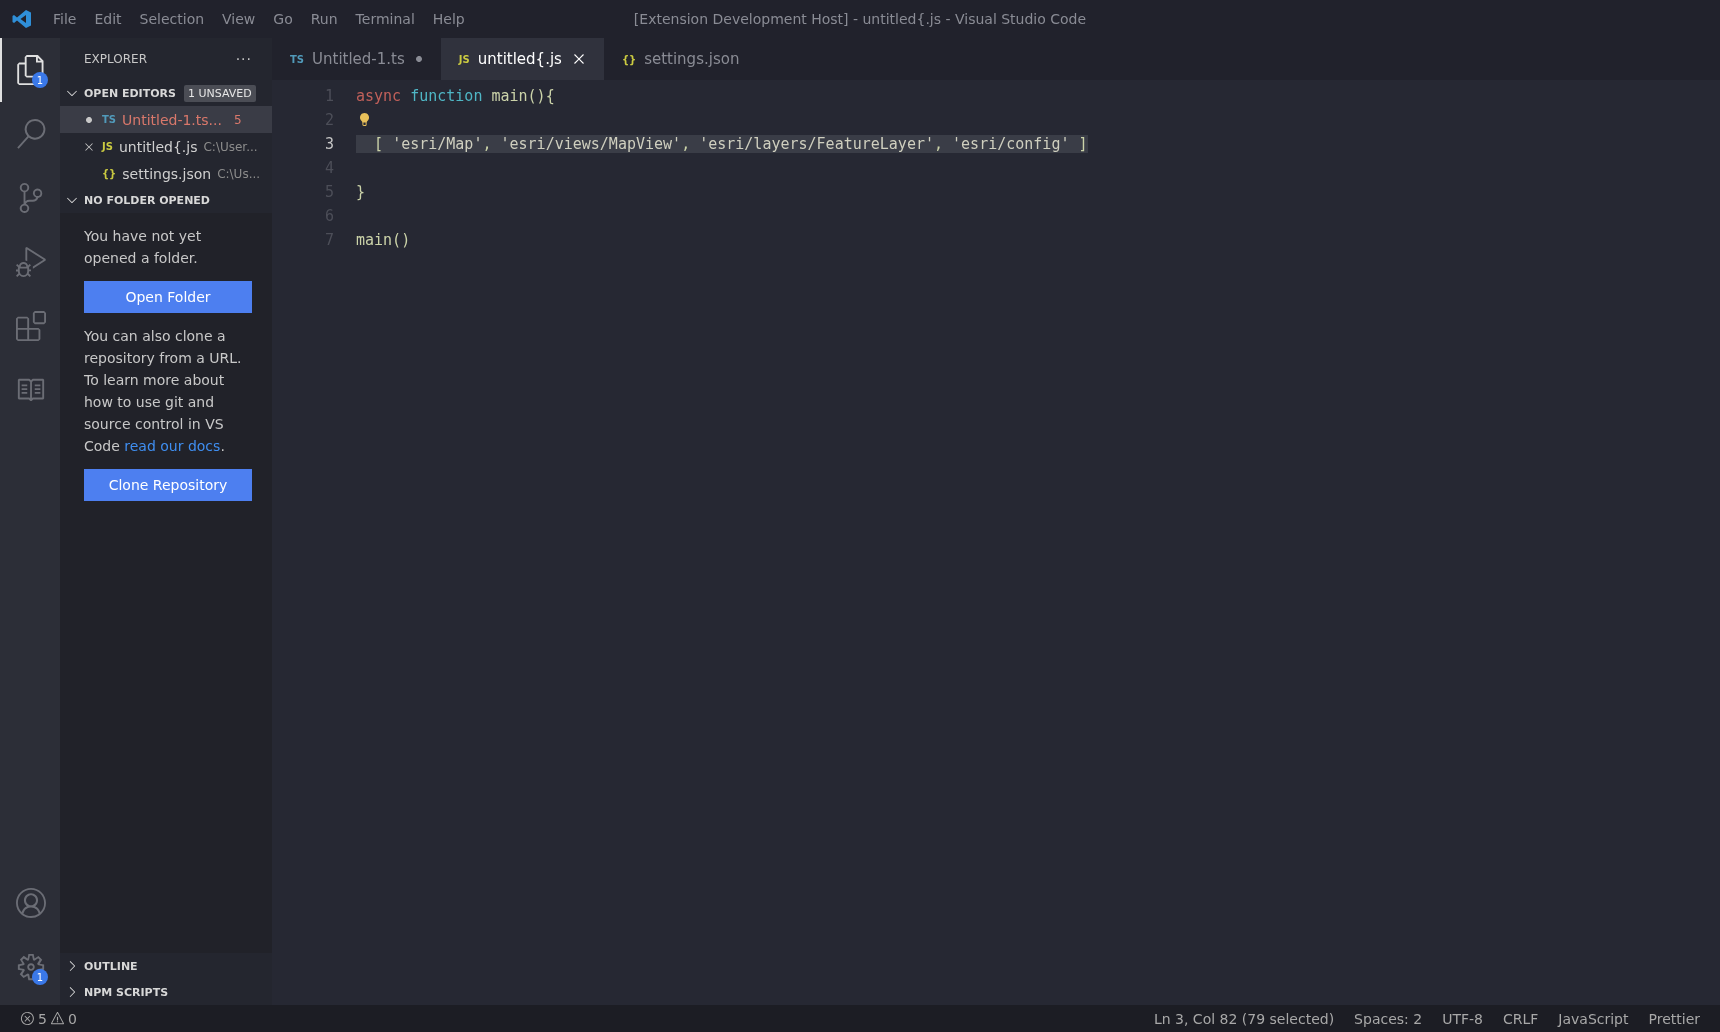 The width and height of the screenshot is (1720, 1032). What do you see at coordinates (385, 19) in the screenshot?
I see `menu-item: Terminal` at bounding box center [385, 19].